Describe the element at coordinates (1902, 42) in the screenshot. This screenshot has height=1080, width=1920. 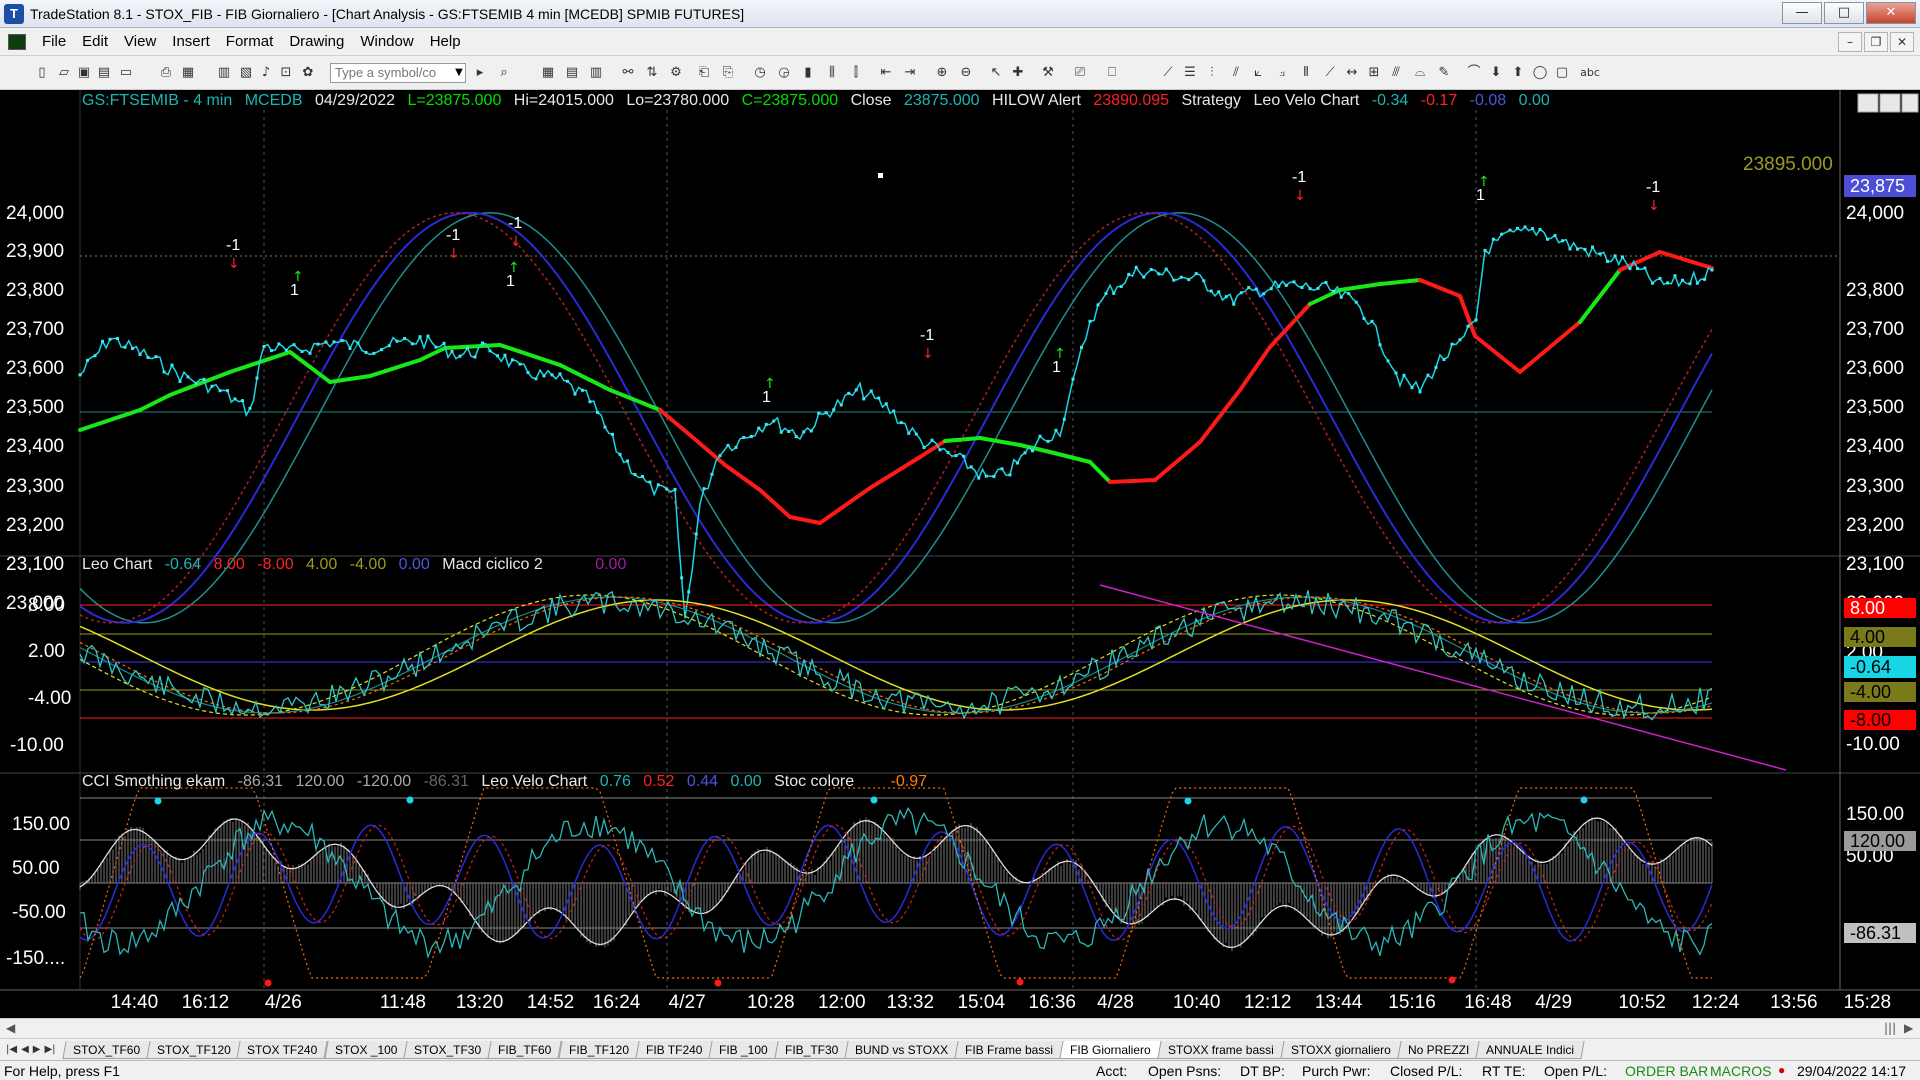
I see `mdi-close-button: ✕` at that location.